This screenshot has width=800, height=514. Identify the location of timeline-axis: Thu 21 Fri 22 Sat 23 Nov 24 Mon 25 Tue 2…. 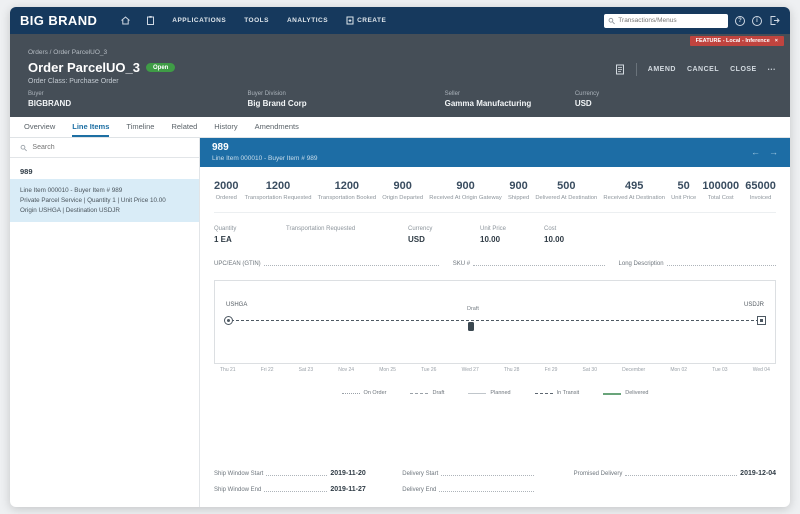
(495, 368).